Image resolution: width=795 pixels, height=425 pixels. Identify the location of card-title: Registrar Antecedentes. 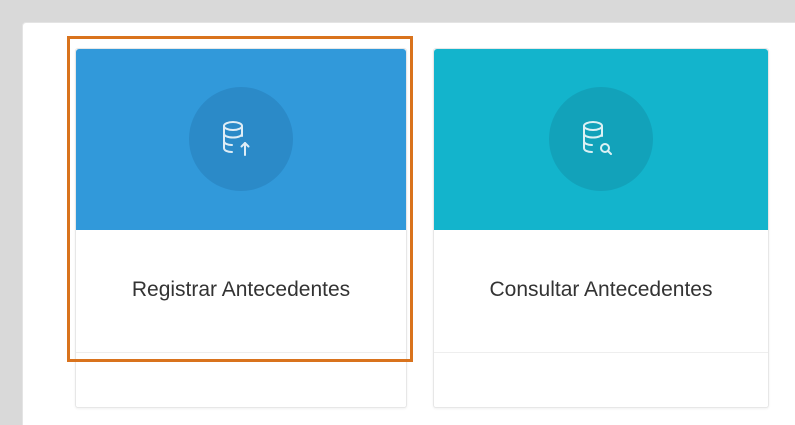
(241, 289).